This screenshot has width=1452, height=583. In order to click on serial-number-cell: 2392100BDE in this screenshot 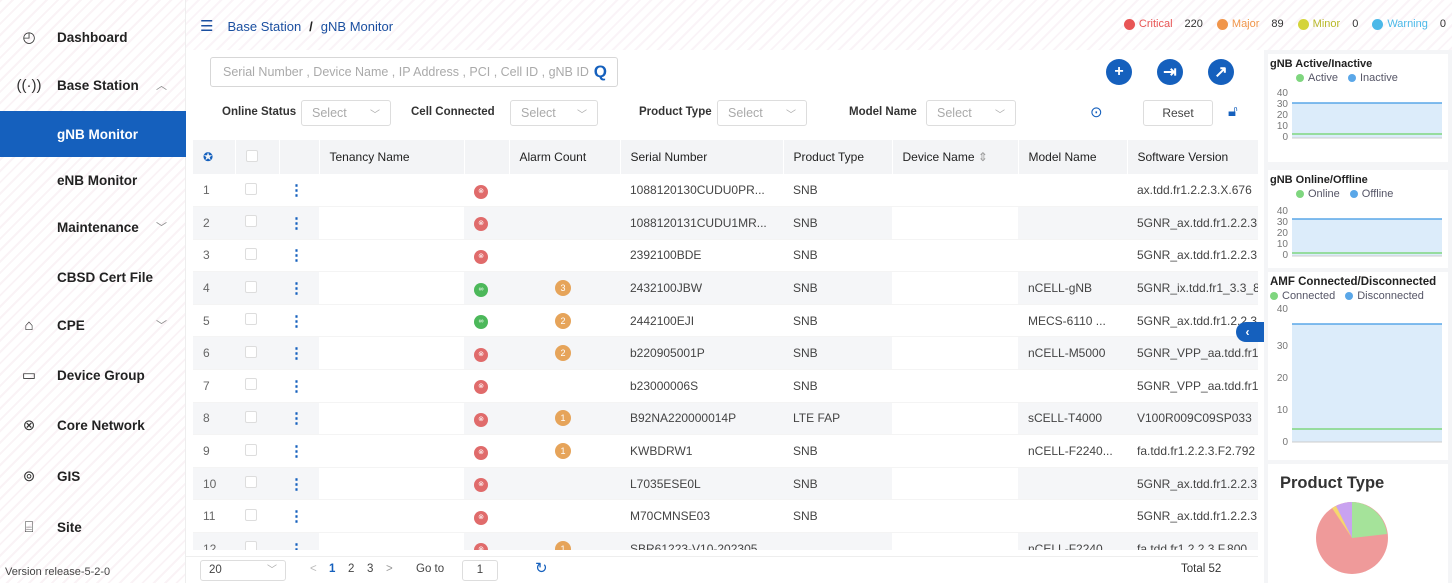, I will do `click(701, 256)`.